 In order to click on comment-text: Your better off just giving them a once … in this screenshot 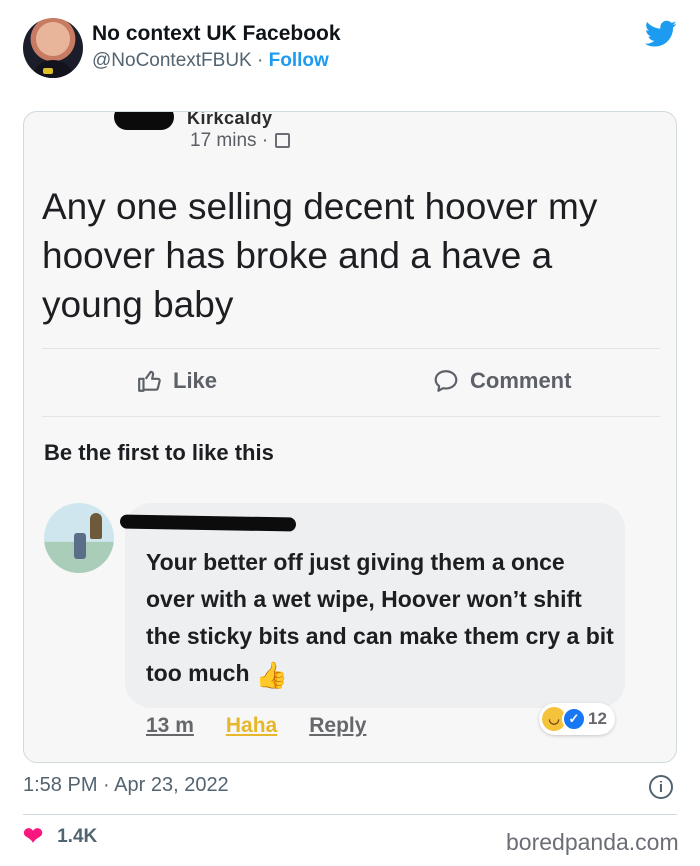, I will do `click(381, 619)`.